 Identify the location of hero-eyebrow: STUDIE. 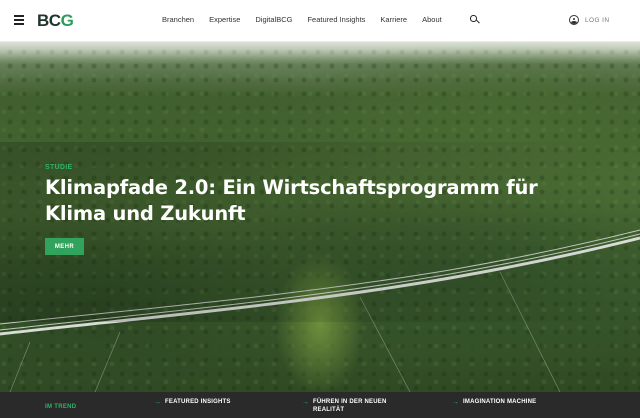
(59, 167).